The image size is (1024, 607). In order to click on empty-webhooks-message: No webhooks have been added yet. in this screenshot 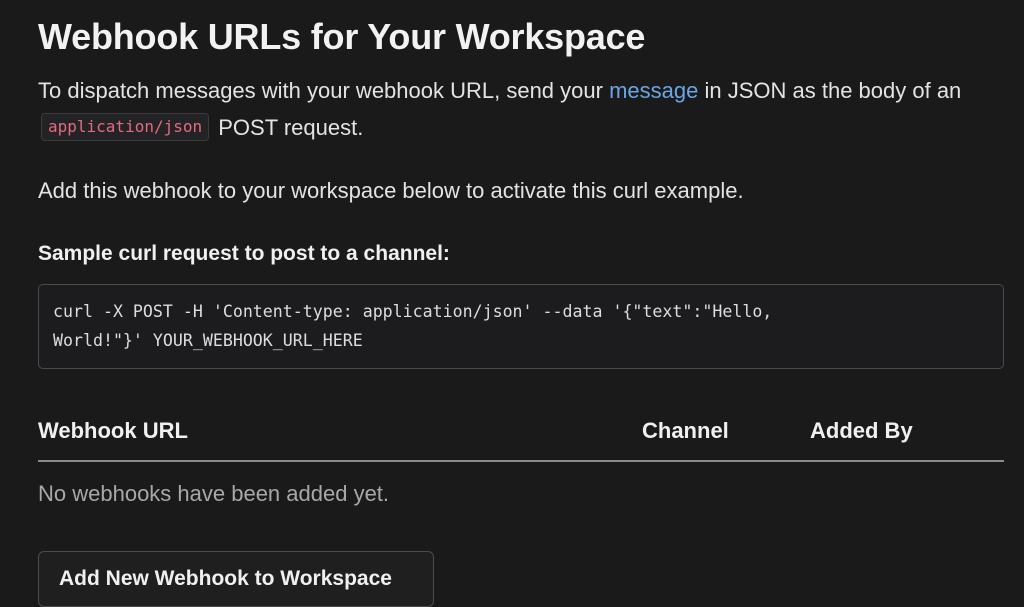, I will do `click(214, 493)`.